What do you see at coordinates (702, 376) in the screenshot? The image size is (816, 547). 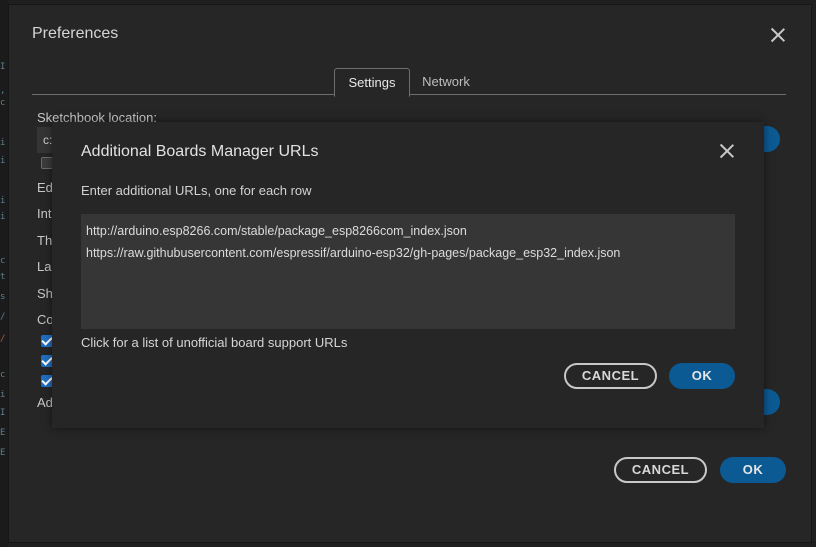 I see `modal-ok-button: OK` at bounding box center [702, 376].